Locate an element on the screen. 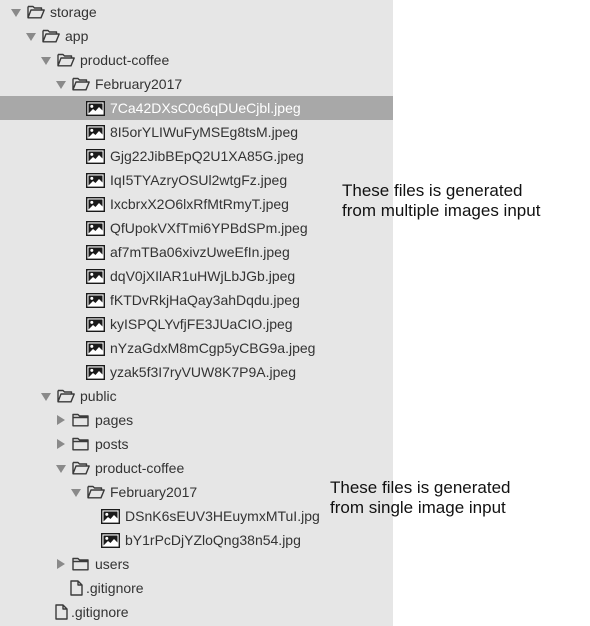 The height and width of the screenshot is (626, 590). tree-item-label: pages is located at coordinates (114, 420).